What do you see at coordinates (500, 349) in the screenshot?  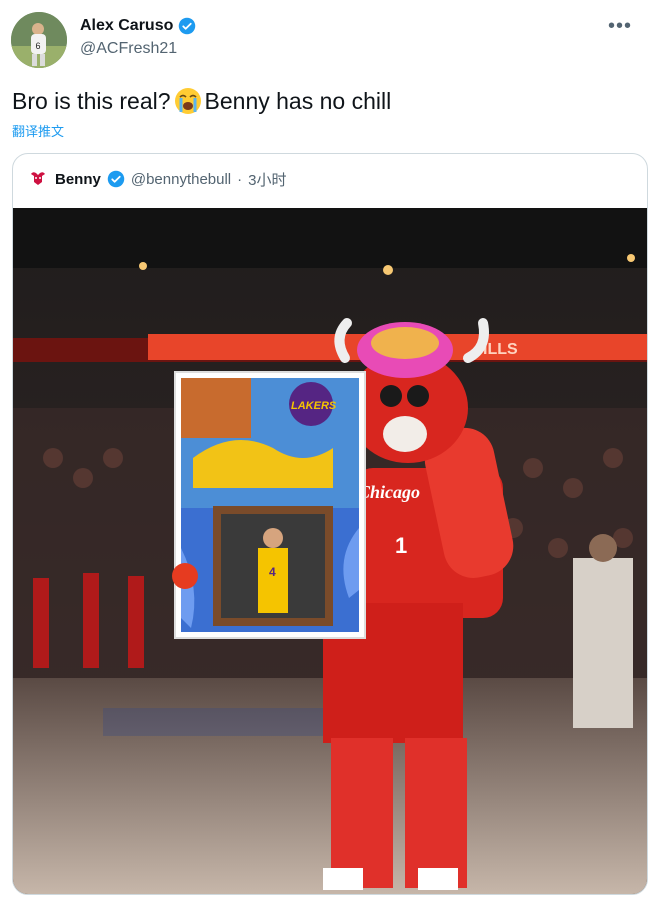 I see `svg-text: ILLS` at bounding box center [500, 349].